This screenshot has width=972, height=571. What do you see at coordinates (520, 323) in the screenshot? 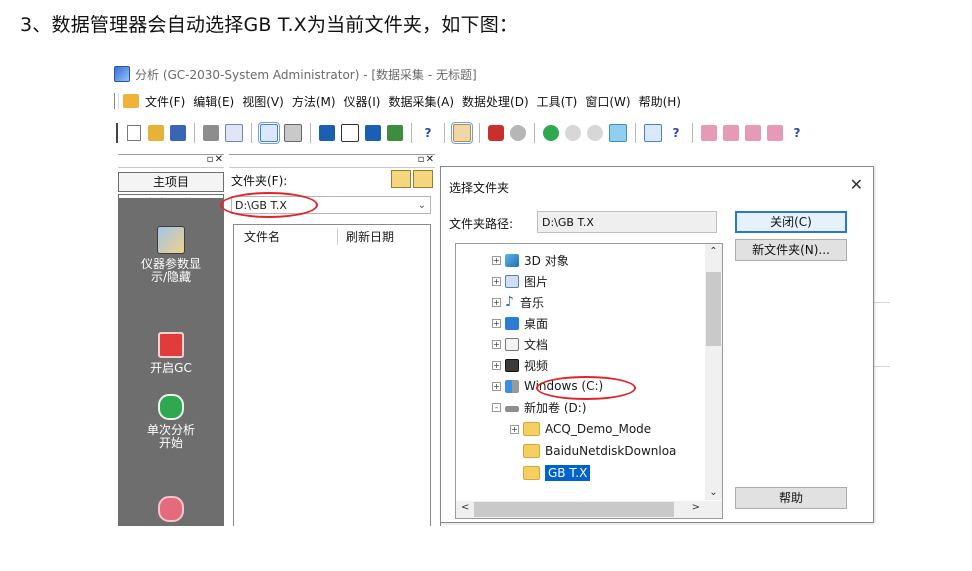
I see `tree-item-desktop: + 桌面` at bounding box center [520, 323].